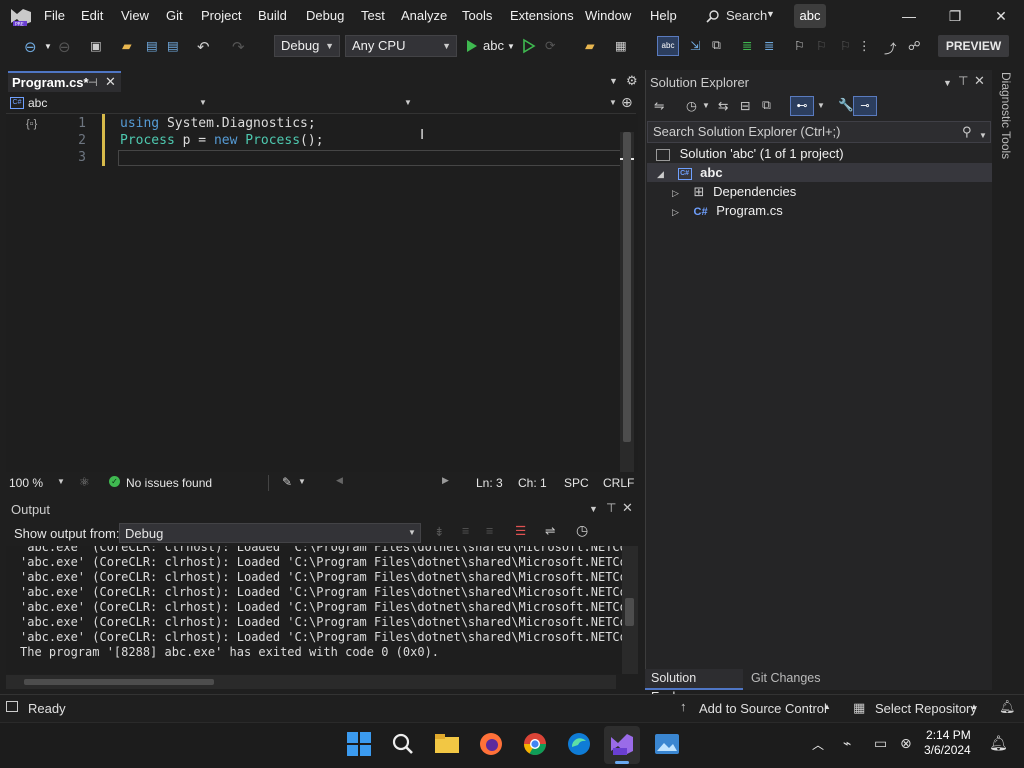  I want to click on word-wrap-icon: ⇌, so click(550, 530).